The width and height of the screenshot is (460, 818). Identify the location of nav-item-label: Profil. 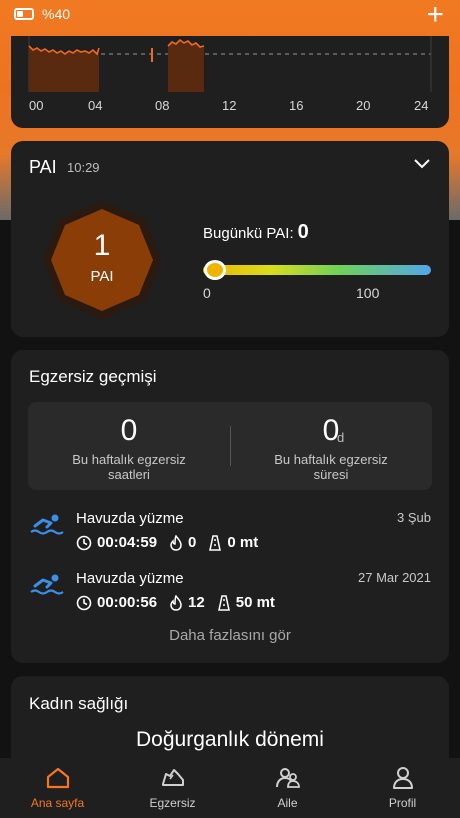
(402, 803).